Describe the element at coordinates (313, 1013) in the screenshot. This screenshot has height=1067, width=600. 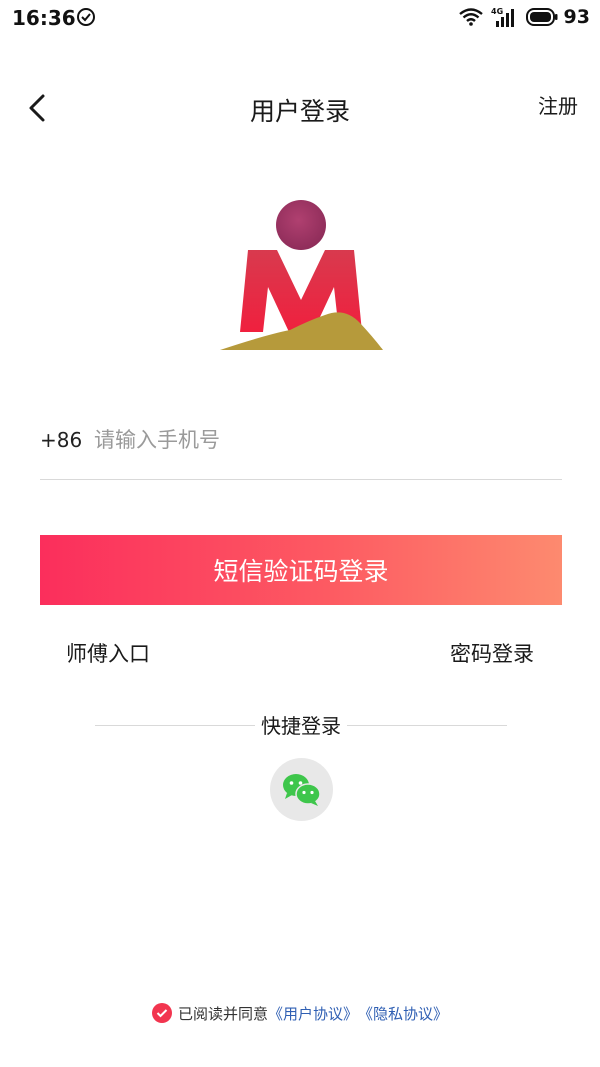
I see `user-agreement-link: 《用户协议》` at that location.